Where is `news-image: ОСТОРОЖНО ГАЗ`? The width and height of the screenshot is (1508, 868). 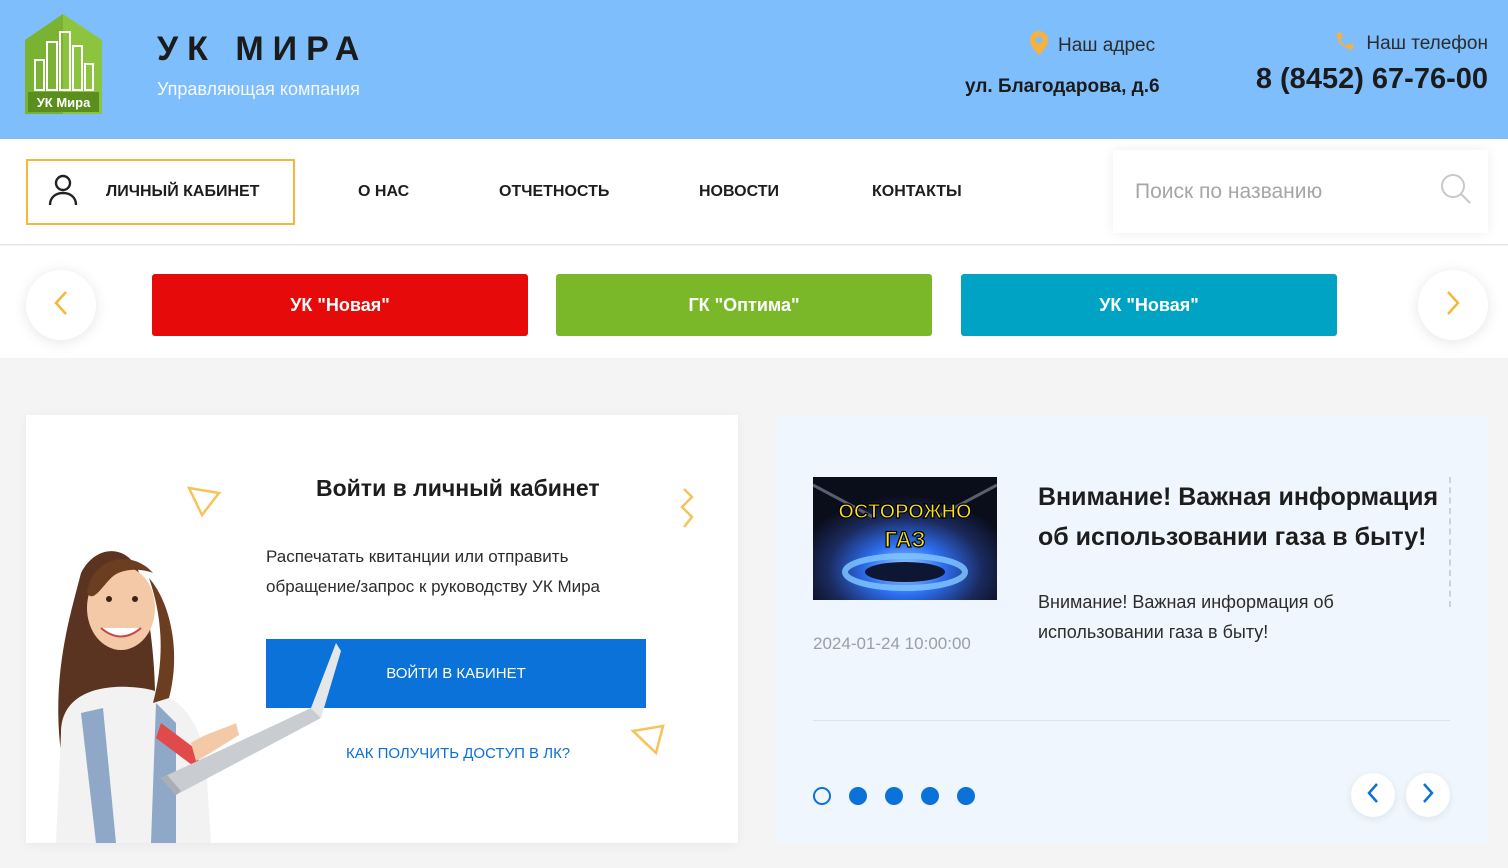
news-image: ОСТОРОЖНО ГАЗ is located at coordinates (905, 538).